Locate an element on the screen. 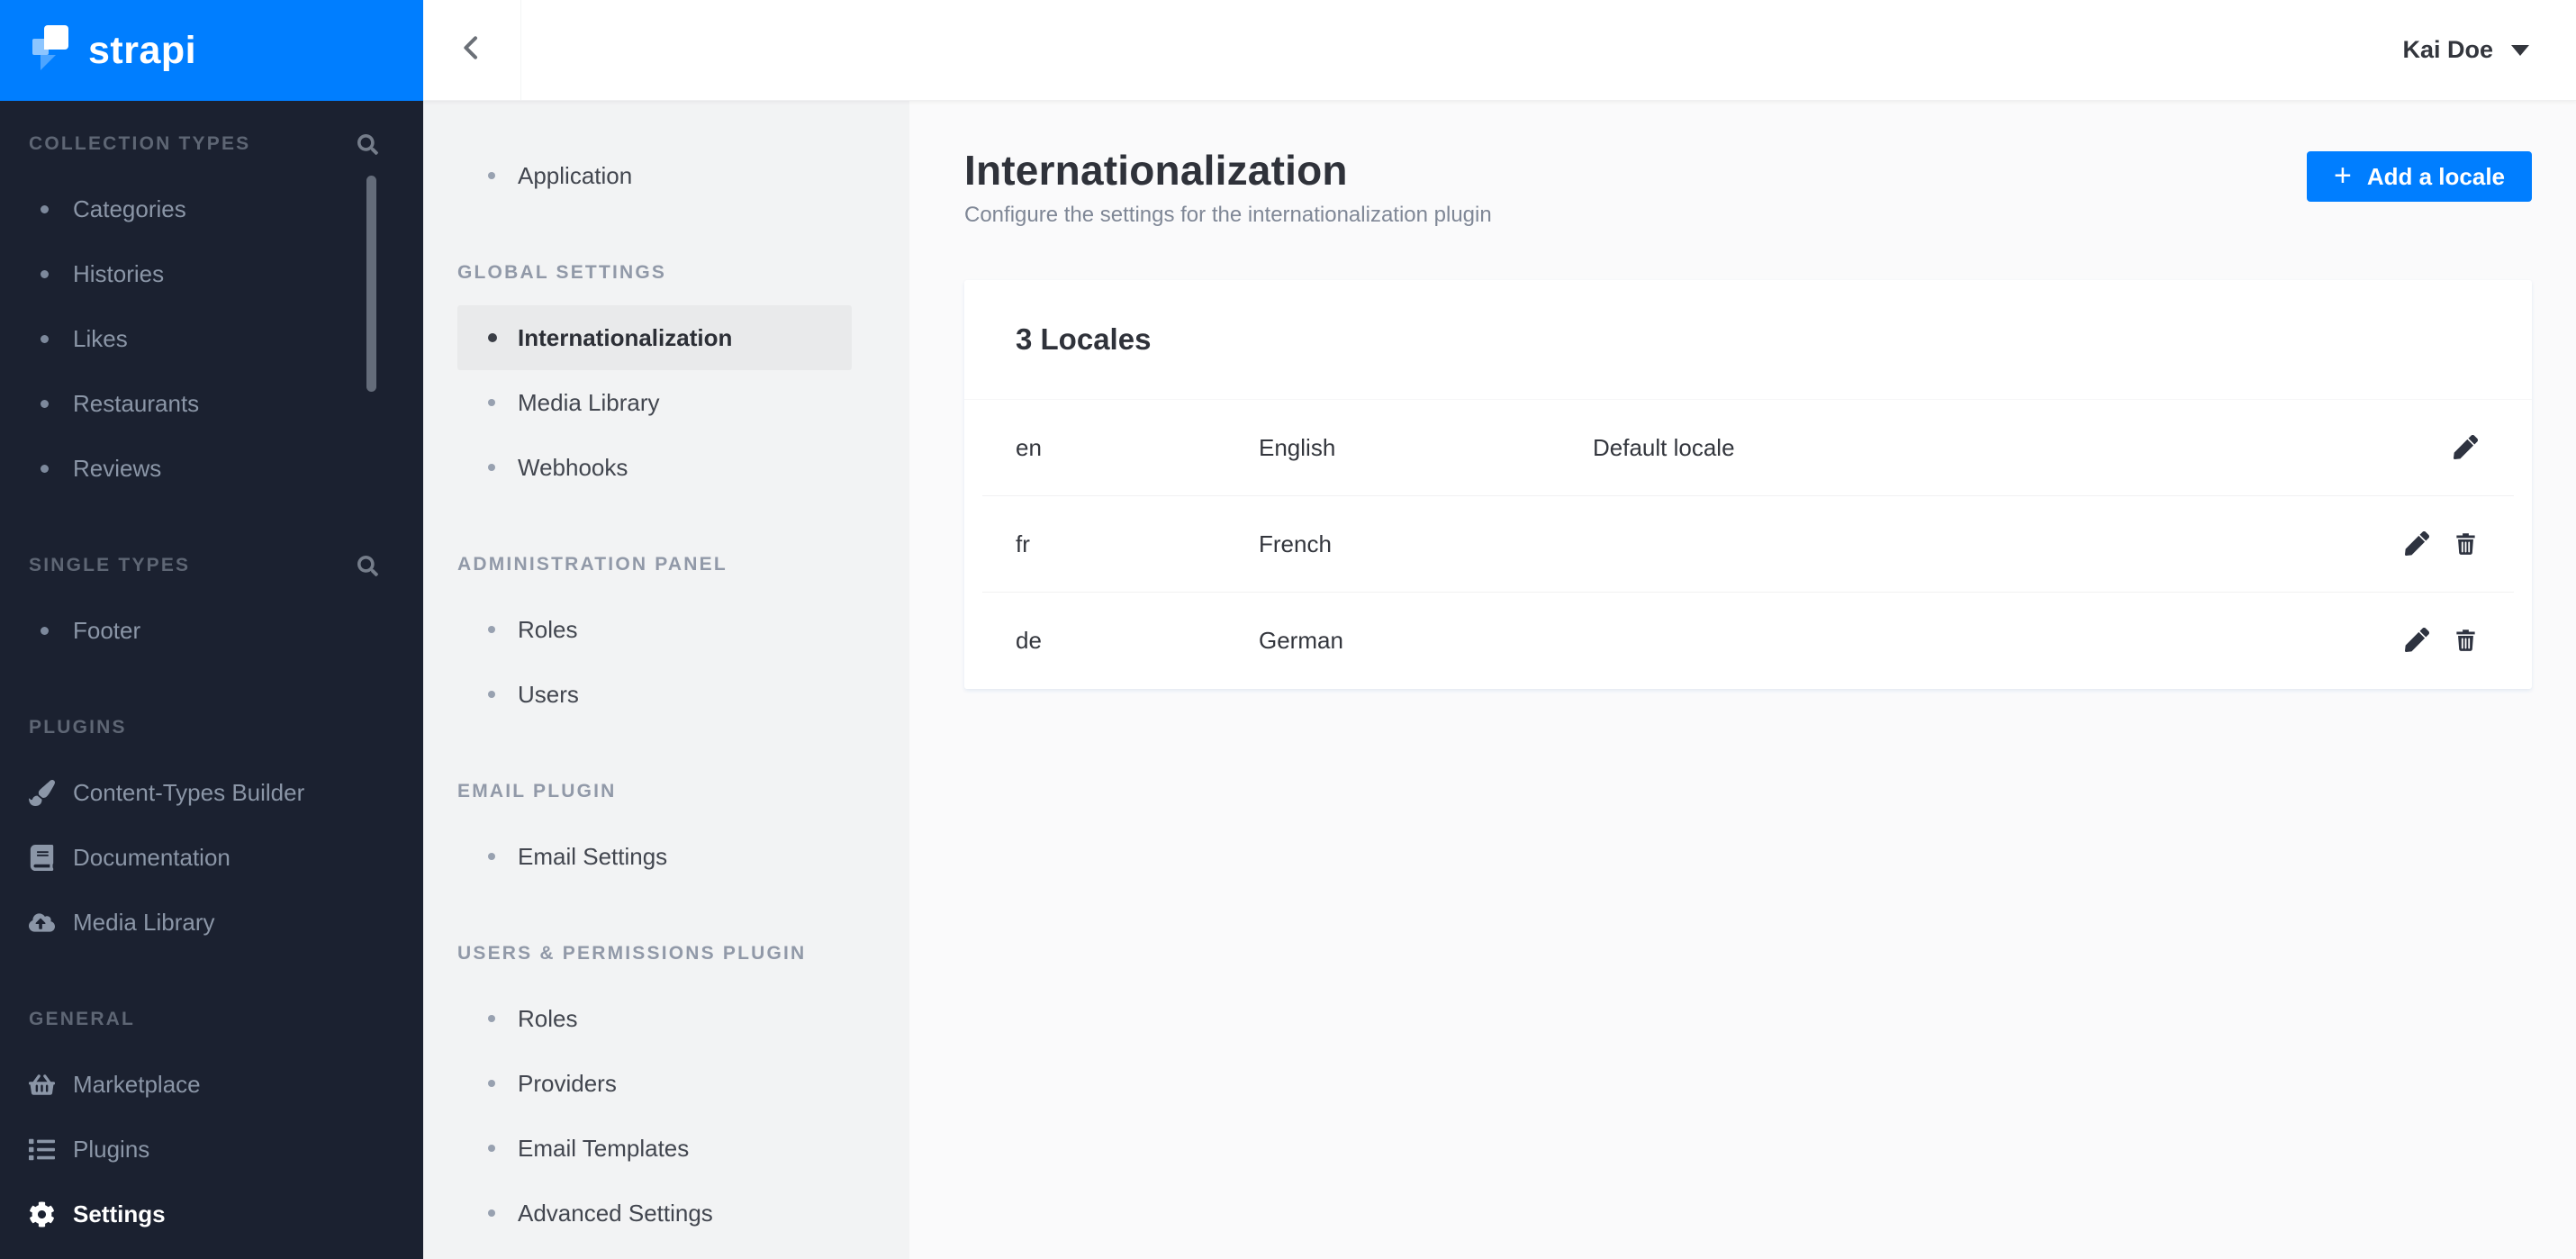  back-button is located at coordinates (472, 50).